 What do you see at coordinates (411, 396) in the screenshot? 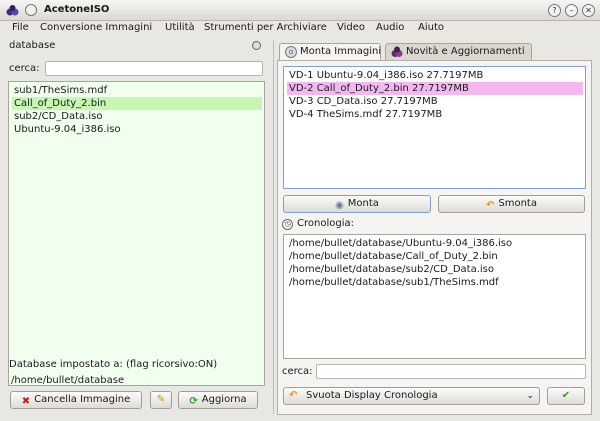
I see `history-action-combo: ↶ Svuota Display Cronologia ⌄` at bounding box center [411, 396].